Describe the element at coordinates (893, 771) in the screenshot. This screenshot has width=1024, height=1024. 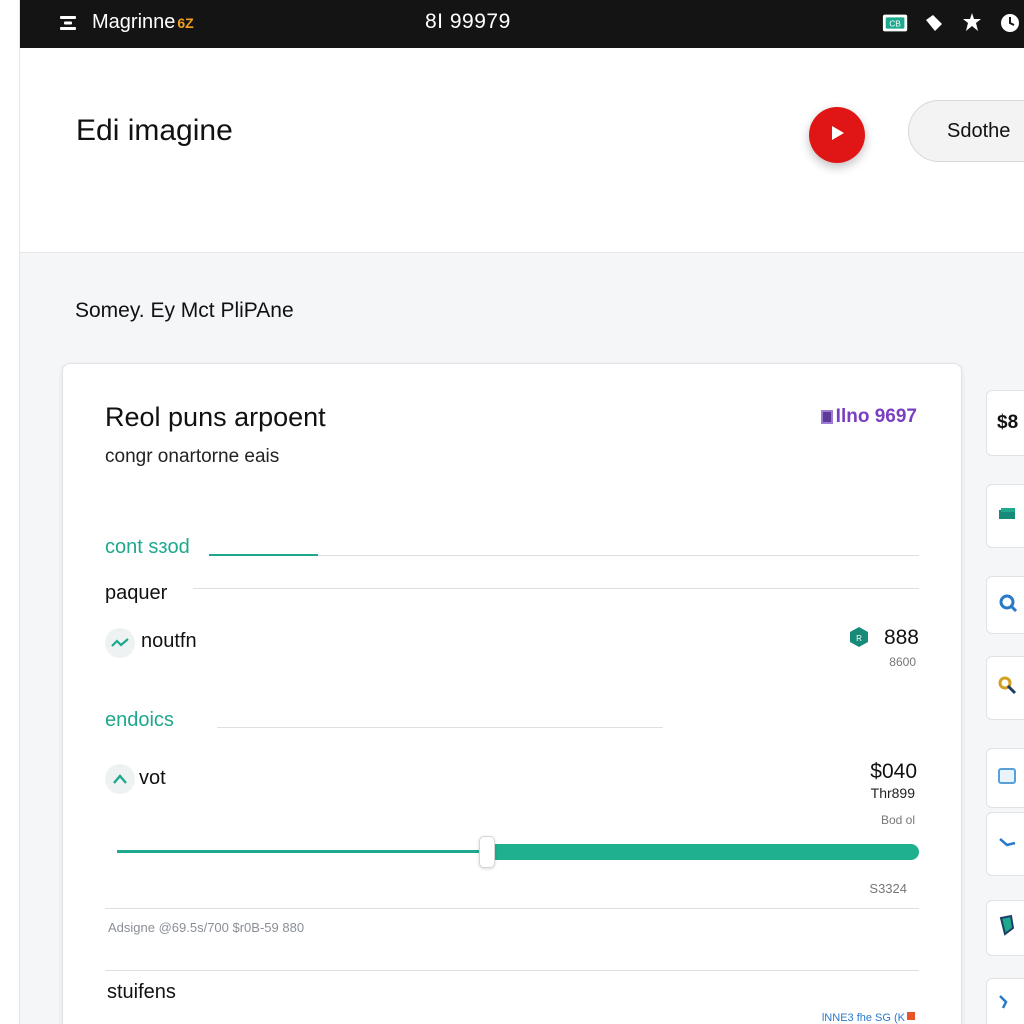
I see `row-value-vot: $040` at that location.